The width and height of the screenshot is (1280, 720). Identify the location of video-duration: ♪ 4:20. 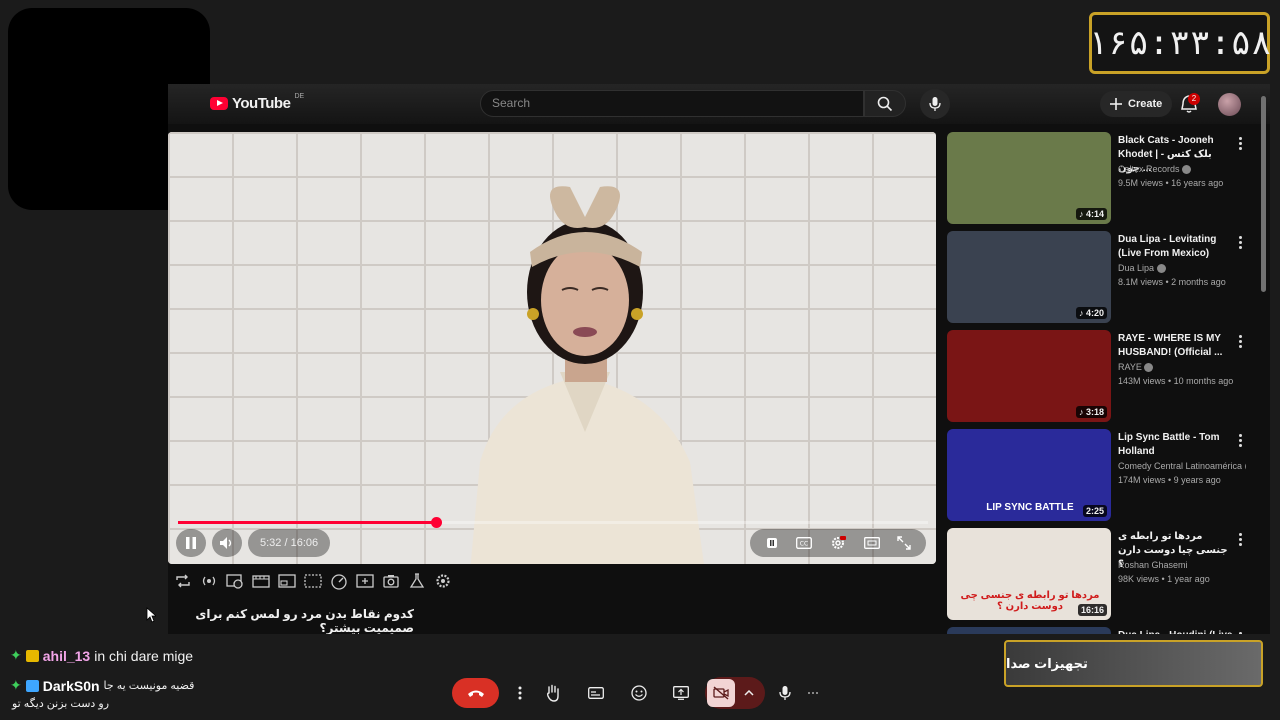
(1091, 313).